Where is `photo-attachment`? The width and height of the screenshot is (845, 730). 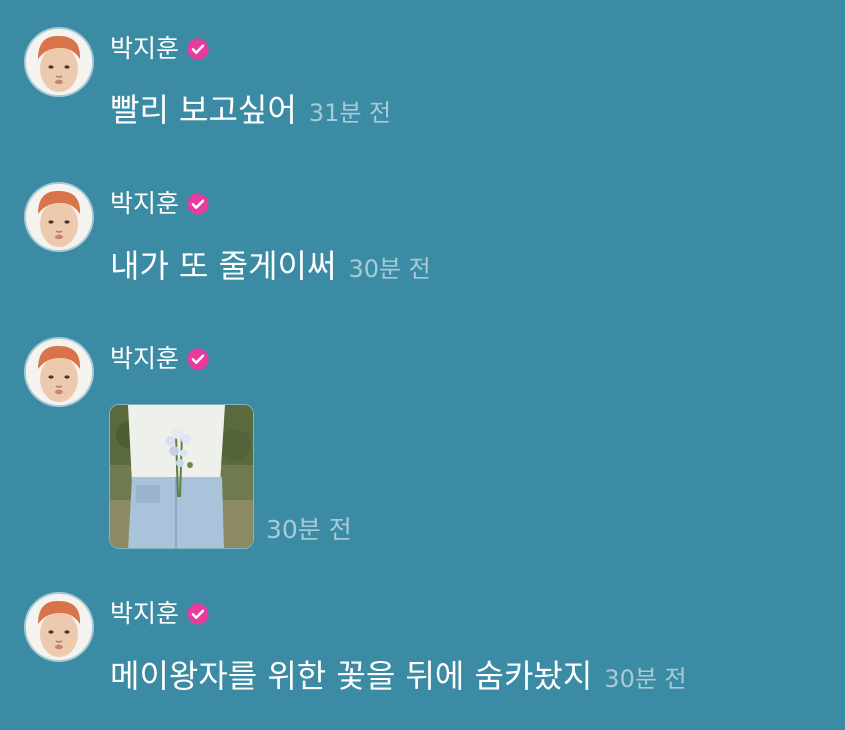 photo-attachment is located at coordinates (181, 476).